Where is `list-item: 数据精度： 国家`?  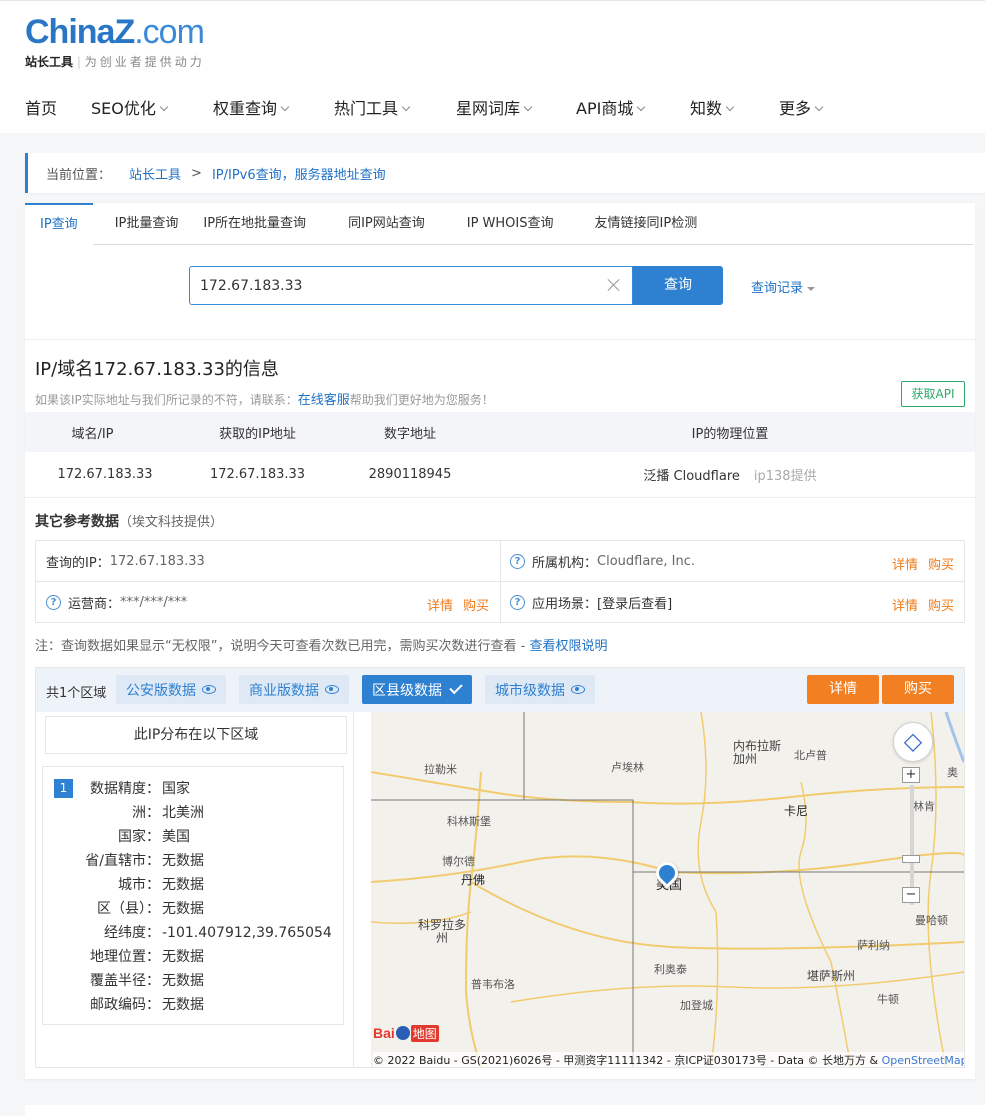 list-item: 数据精度： 国家 is located at coordinates (140, 789).